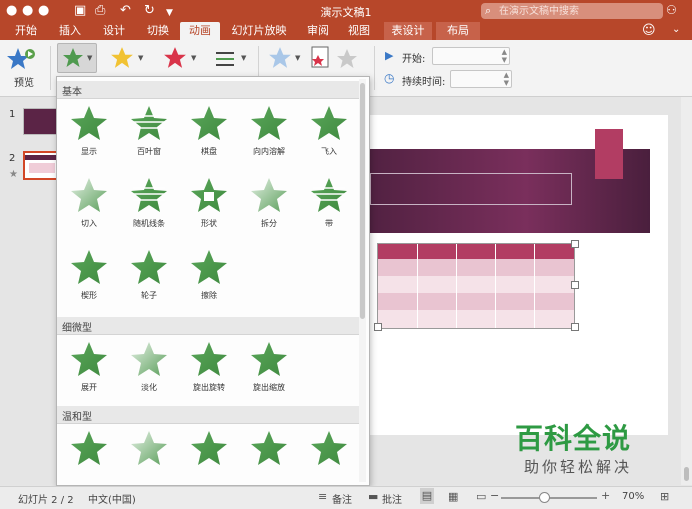  Describe the element at coordinates (21, 59) in the screenshot. I see `preview-star-icon` at that location.